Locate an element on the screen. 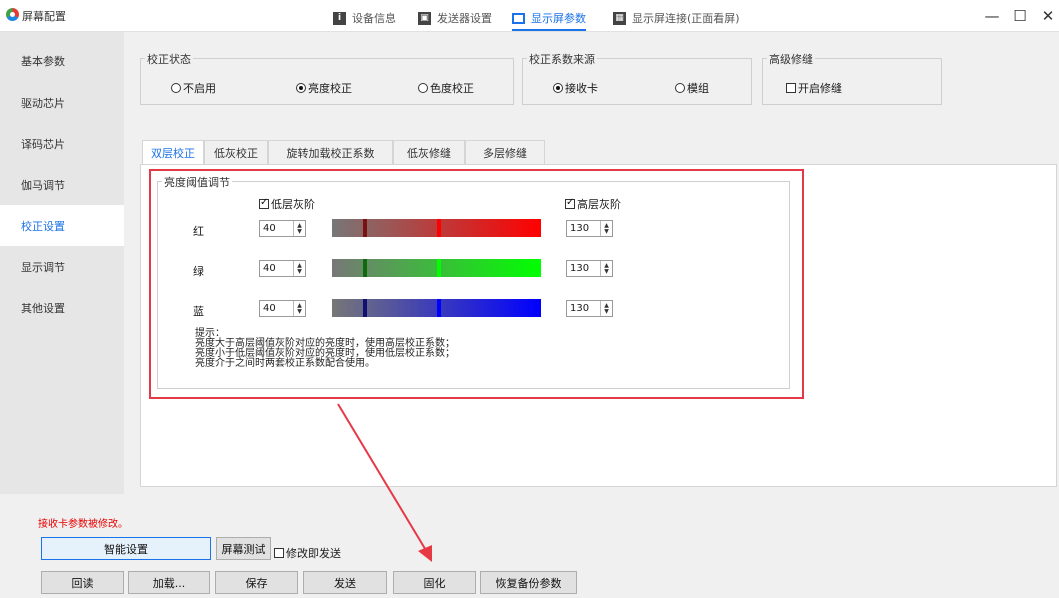  tab-sender-settings: ▣ 发送器设置 is located at coordinates (455, 18).